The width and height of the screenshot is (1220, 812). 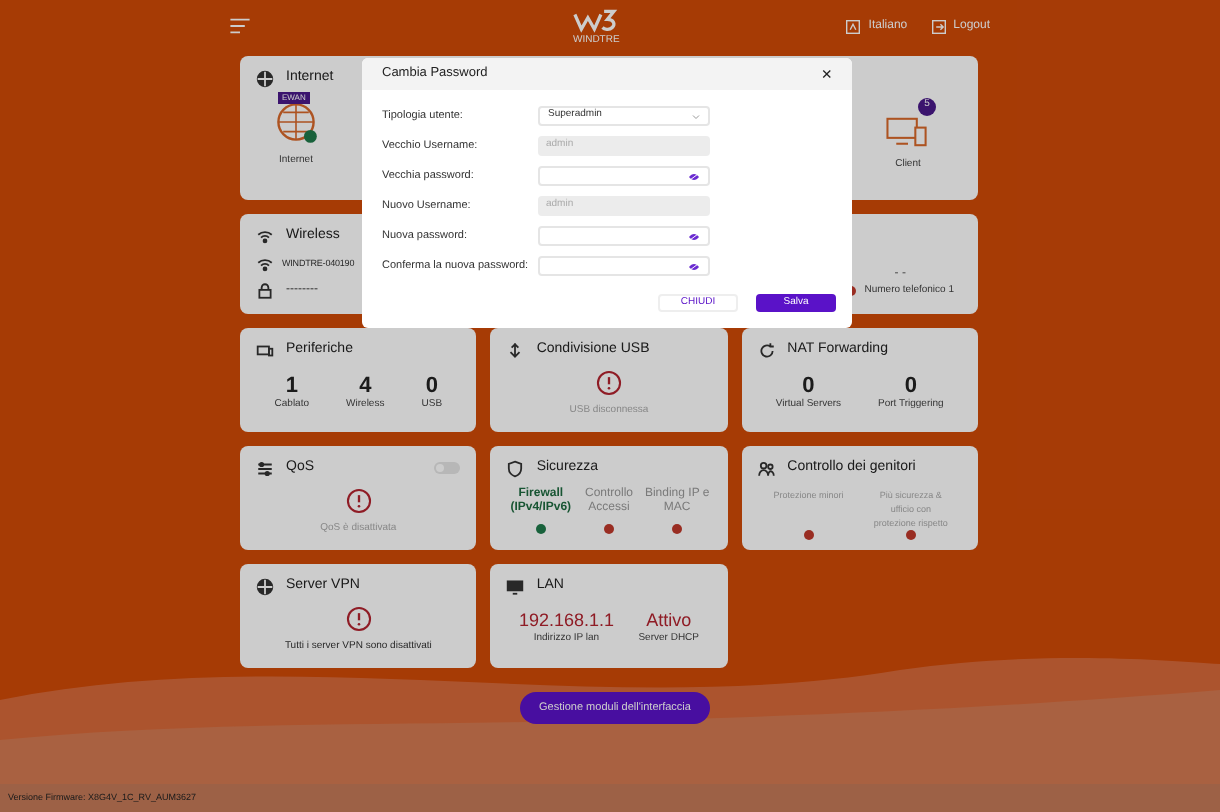 What do you see at coordinates (938, 26) in the screenshot?
I see `logout-icon` at bounding box center [938, 26].